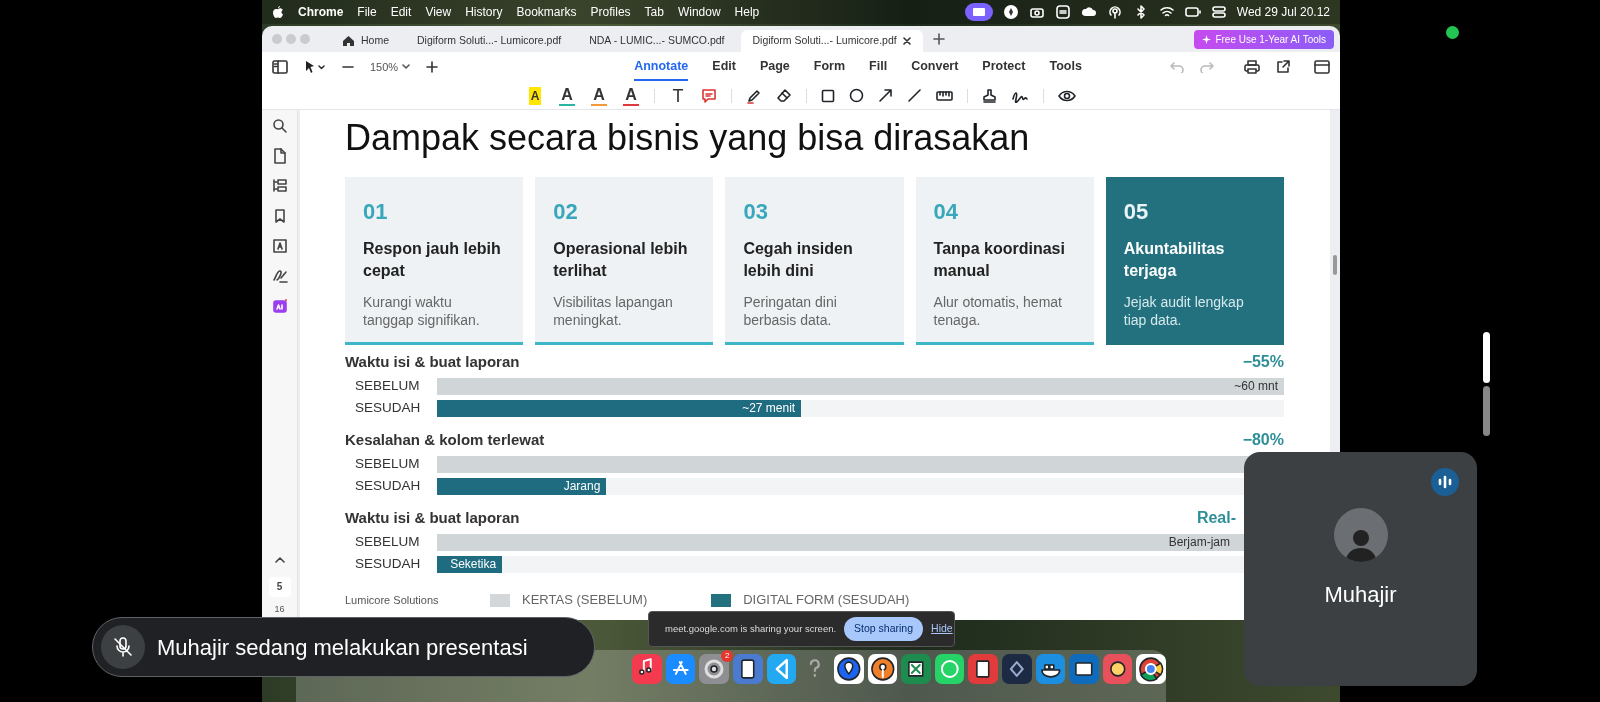 Image resolution: width=1600 pixels, height=702 pixels. Describe the element at coordinates (1117, 669) in the screenshot. I see `photo-app-icon` at that location.